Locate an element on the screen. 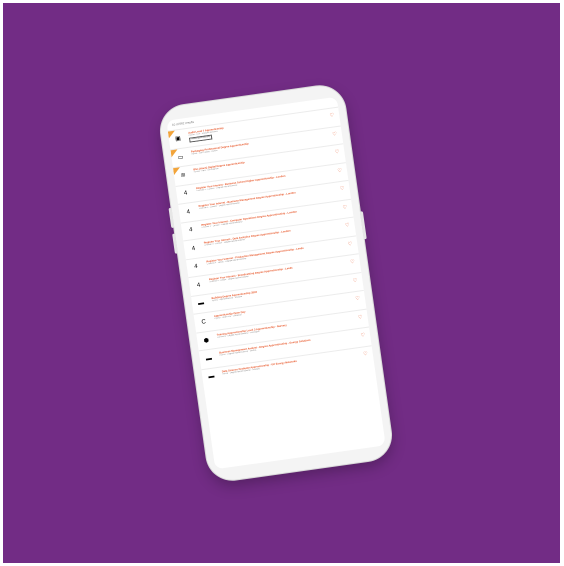 This screenshot has width=564, height=566. company-logo-icon: ▭ is located at coordinates (180, 157).